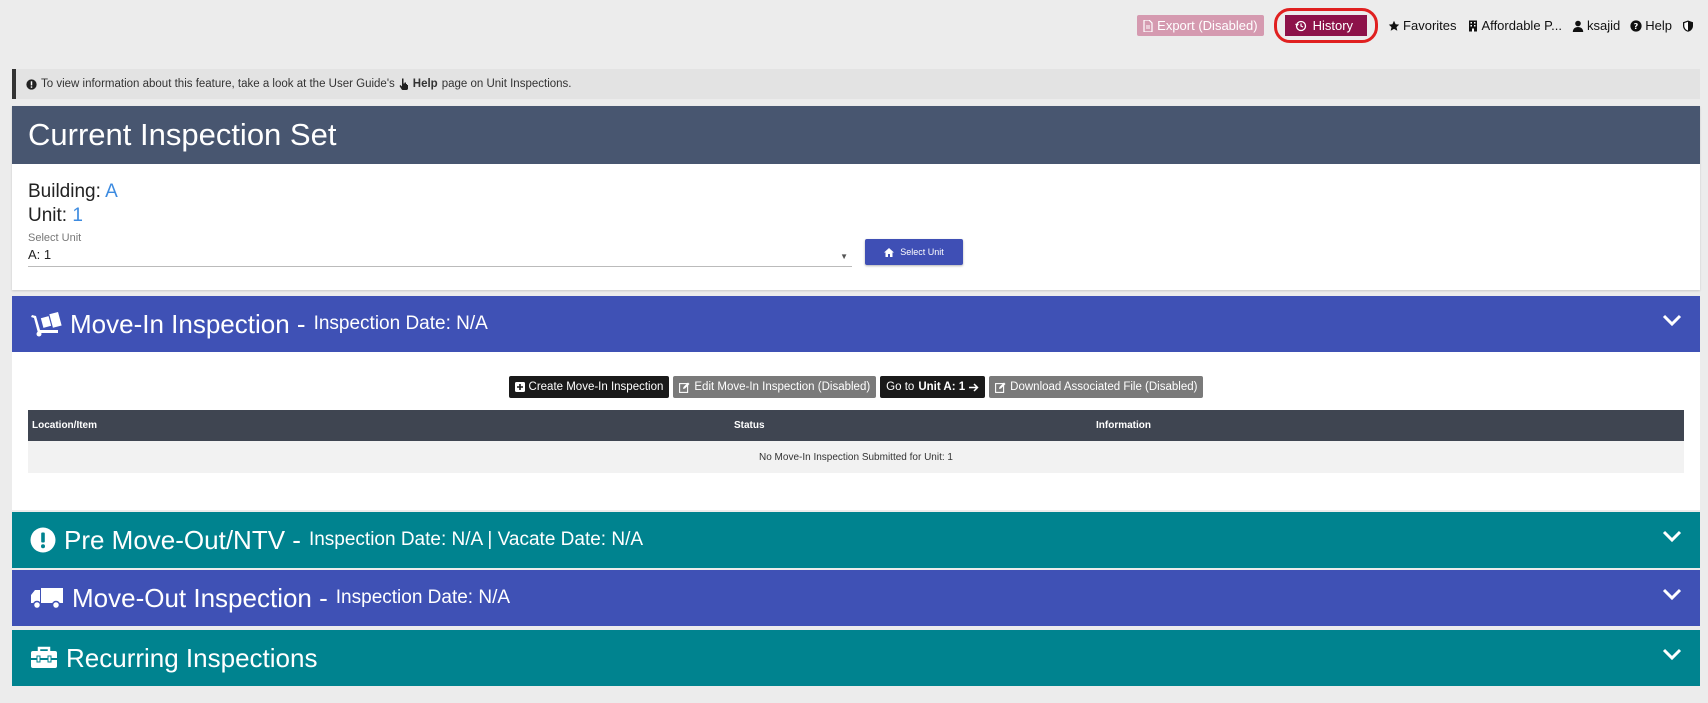 The height and width of the screenshot is (703, 1708). What do you see at coordinates (77, 215) in the screenshot?
I see `unit-value: 1` at bounding box center [77, 215].